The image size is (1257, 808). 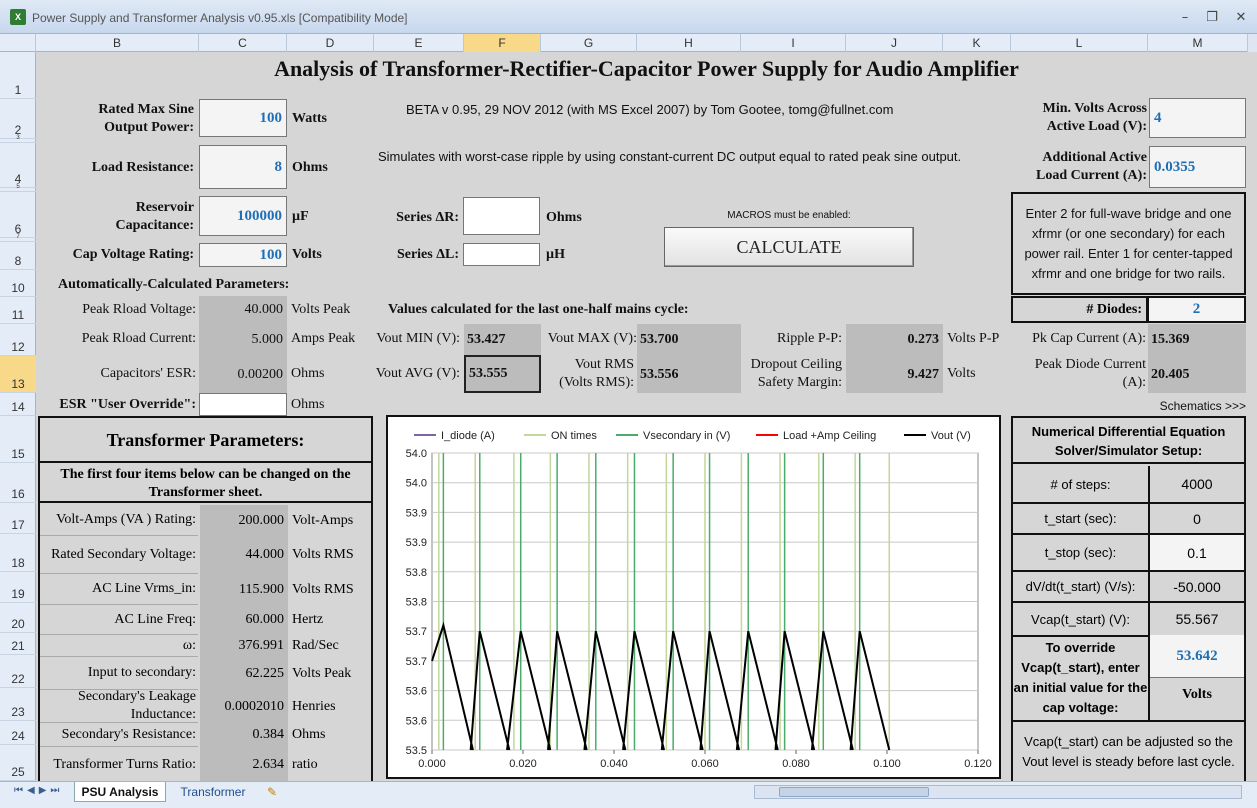 What do you see at coordinates (1081, 484) in the screenshot?
I see `solver-row-label: # of steps:` at bounding box center [1081, 484].